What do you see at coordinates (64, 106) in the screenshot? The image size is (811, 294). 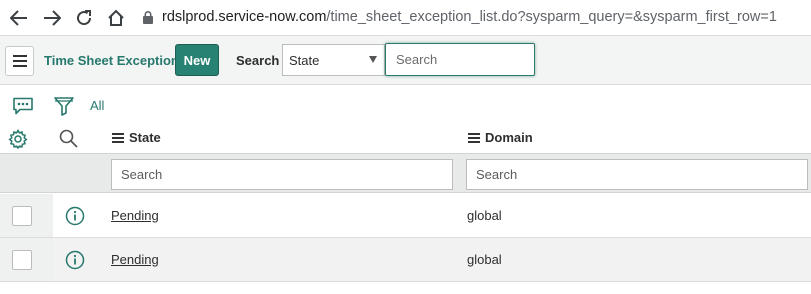 I see `filter-icon` at bounding box center [64, 106].